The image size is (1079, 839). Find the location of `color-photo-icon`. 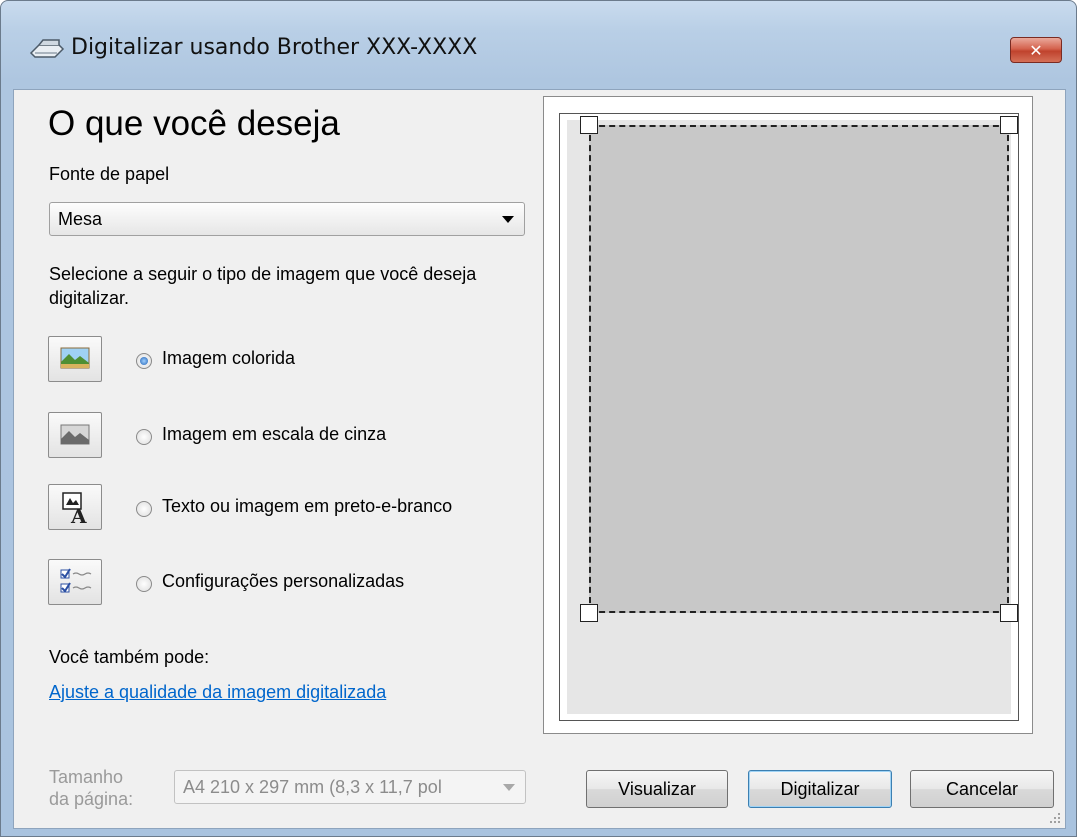

color-photo-icon is located at coordinates (75, 358).